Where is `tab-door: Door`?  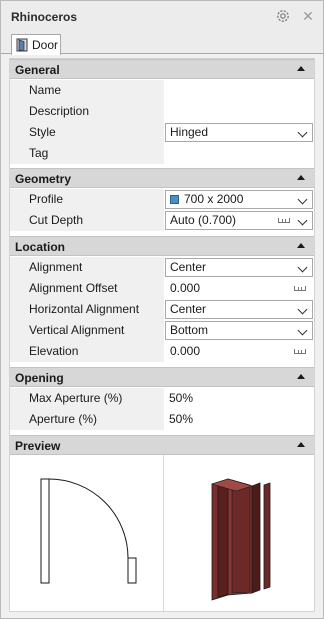
tab-door: Door is located at coordinates (36, 44).